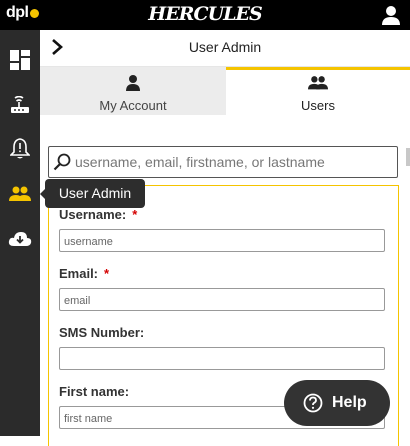  Describe the element at coordinates (93, 214) in the screenshot. I see `field-label: Username:` at that location.